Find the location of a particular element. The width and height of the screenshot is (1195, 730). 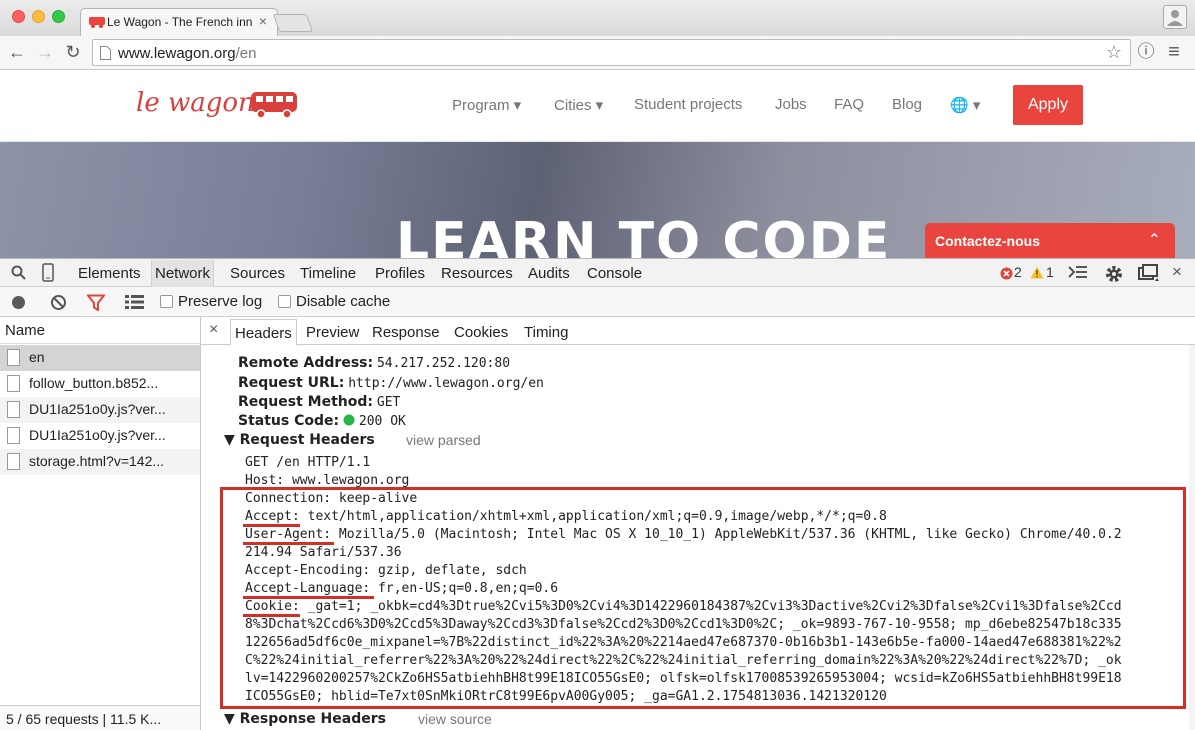

tab-response: Response is located at coordinates (406, 332).